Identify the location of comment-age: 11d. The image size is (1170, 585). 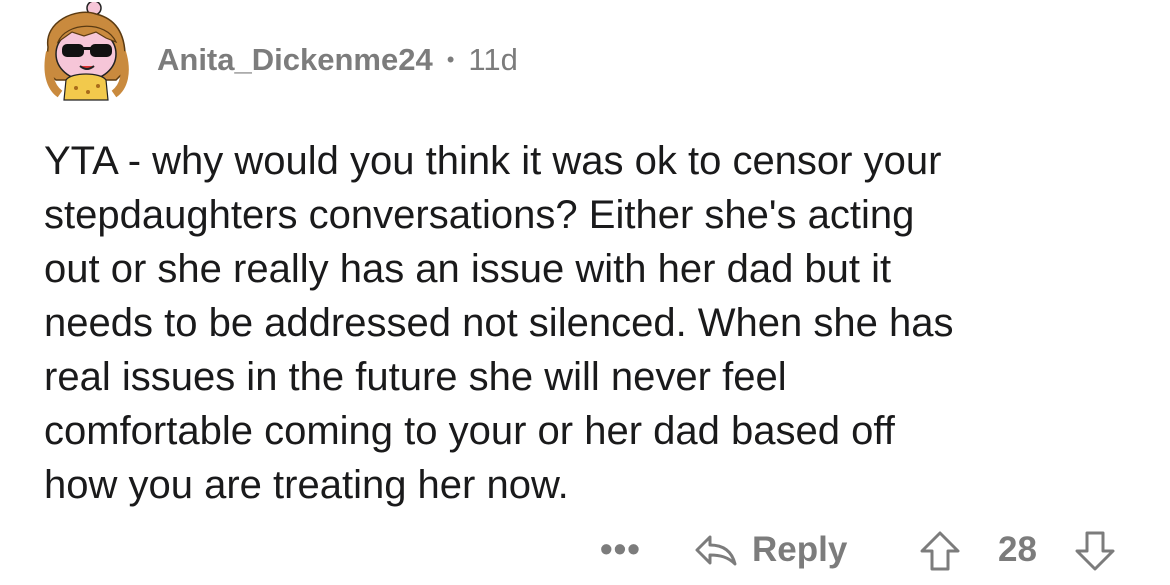
(493, 59).